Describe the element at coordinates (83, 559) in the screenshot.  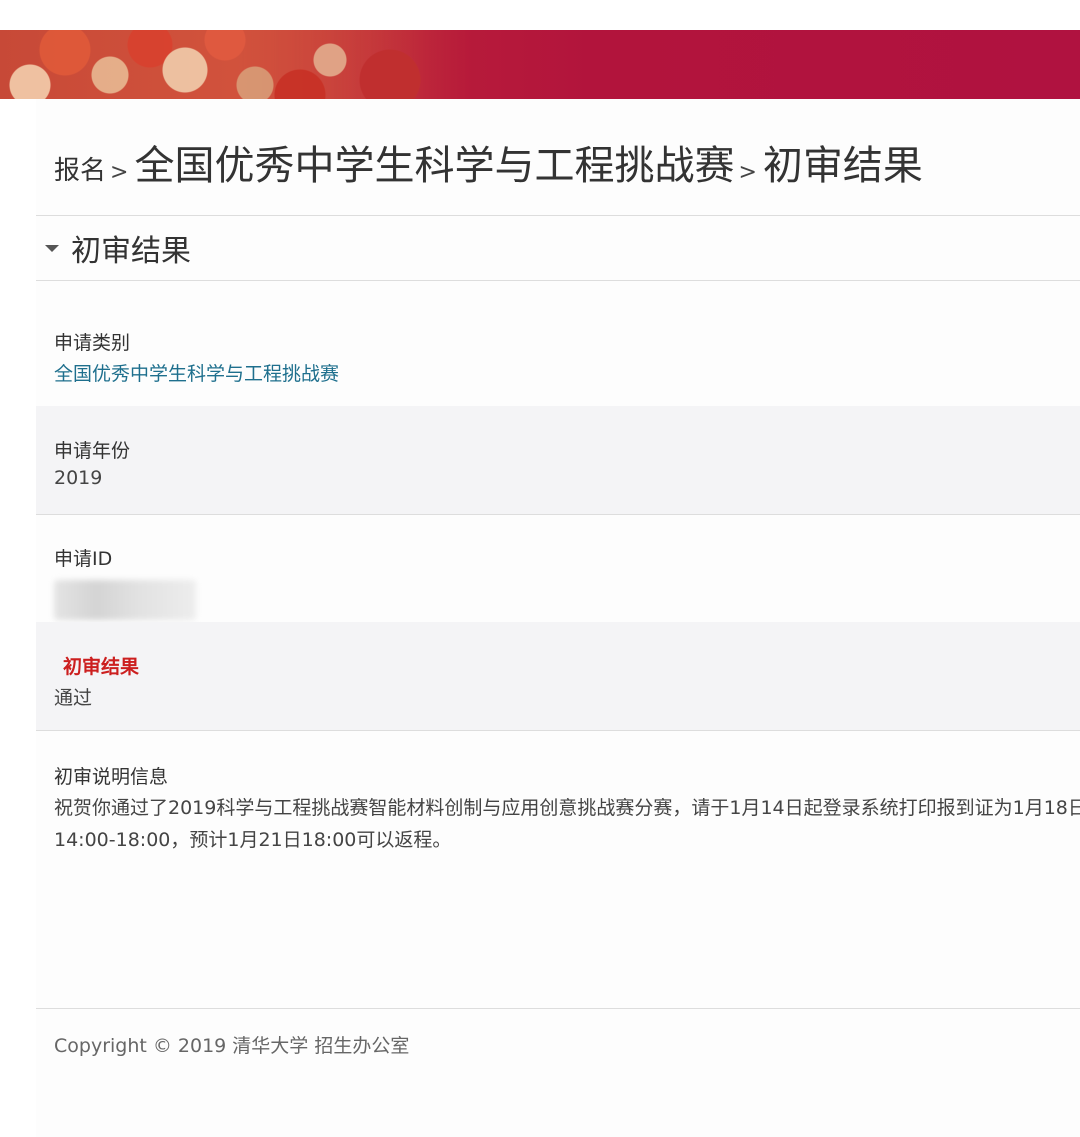
I see `application-id-label: 申请ID` at that location.